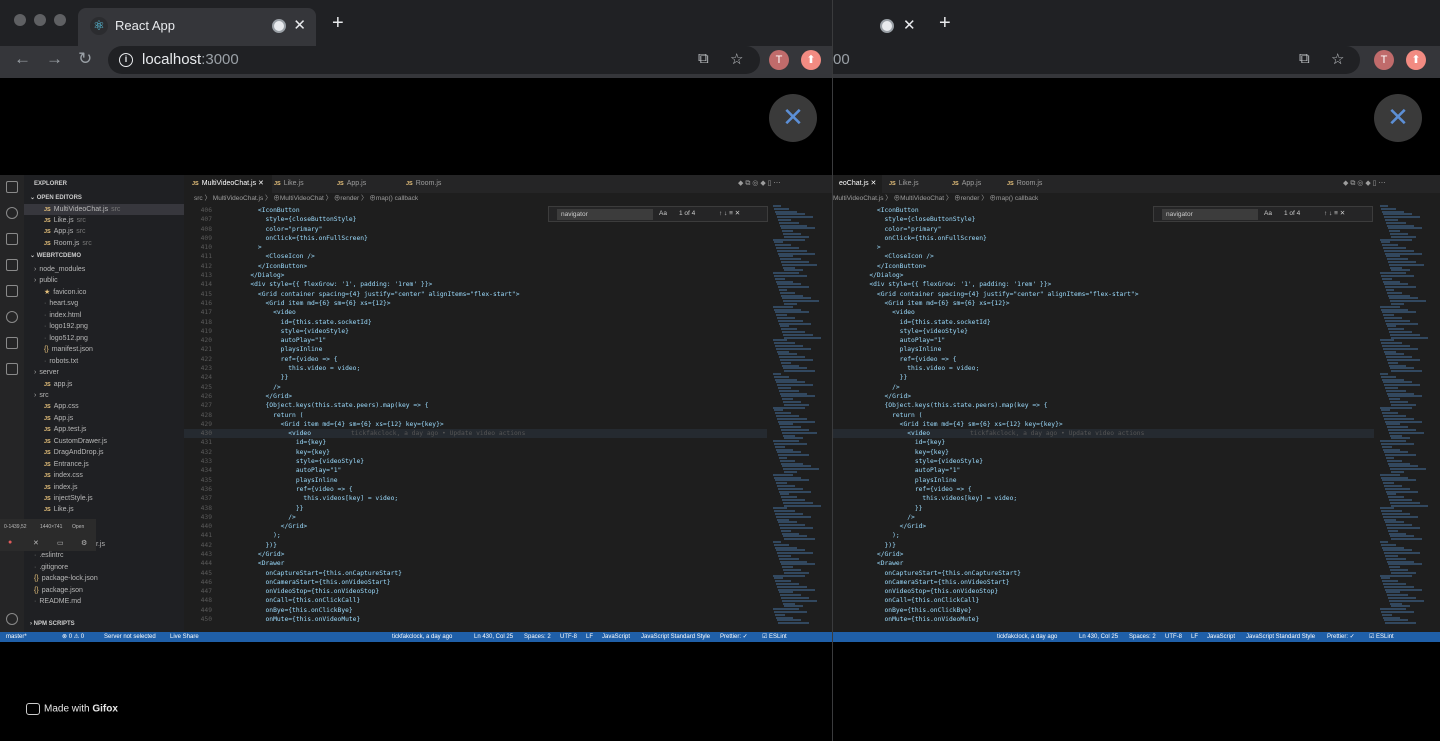 The width and height of the screenshot is (1440, 741). I want to click on code-line: 423 this.video = video;, so click(475, 368).